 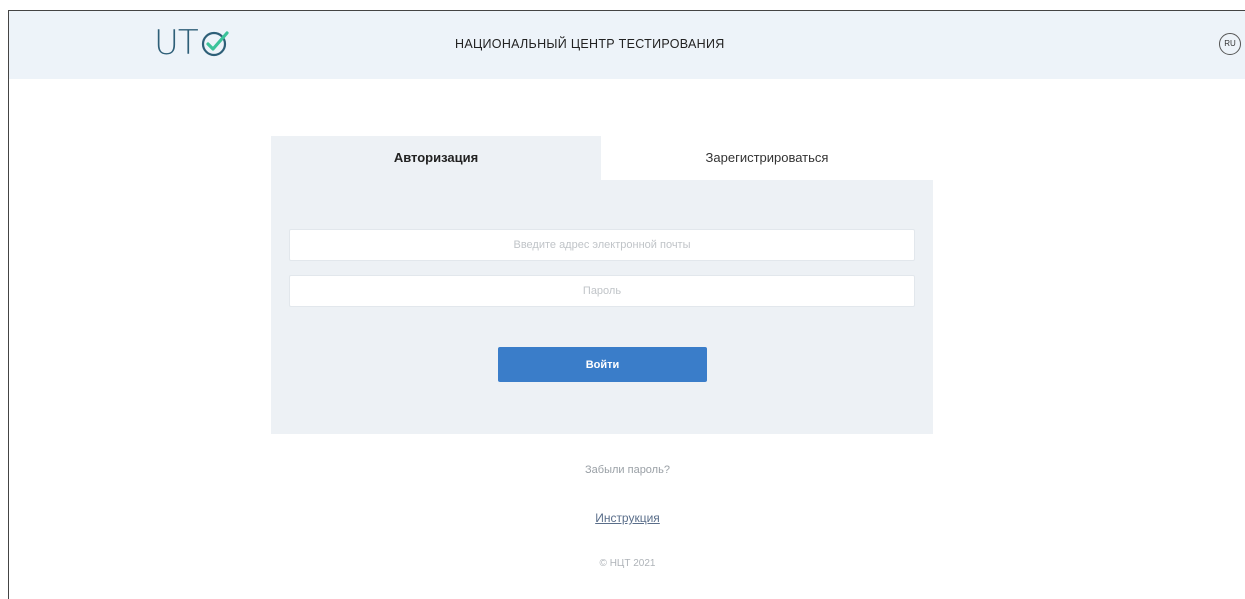 I want to click on forgot-password-link: Забыли пароль?, so click(x=627, y=470).